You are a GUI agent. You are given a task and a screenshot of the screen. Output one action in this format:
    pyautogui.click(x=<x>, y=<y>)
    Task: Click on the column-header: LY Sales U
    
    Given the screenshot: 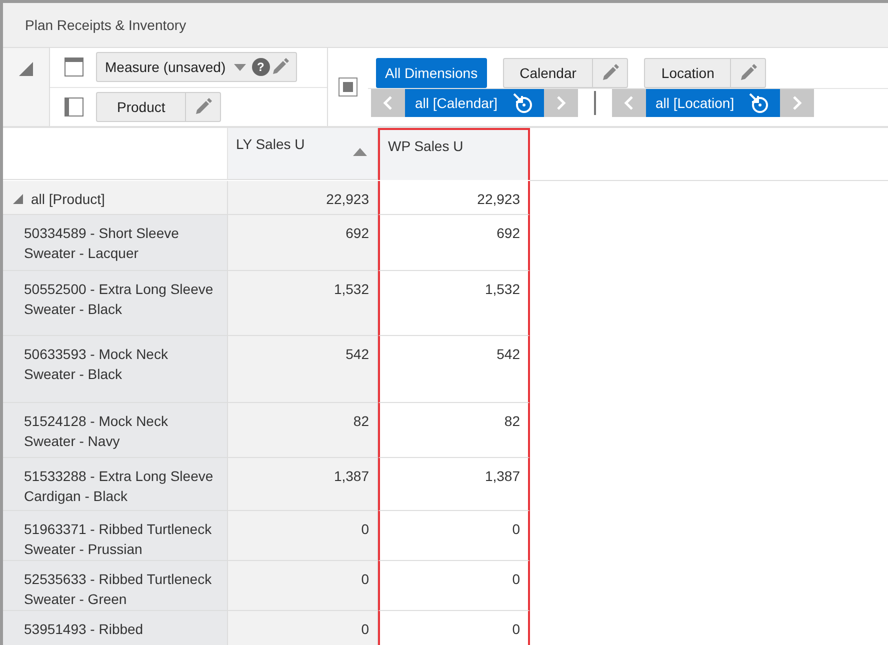 What is the action you would take?
    pyautogui.click(x=303, y=154)
    